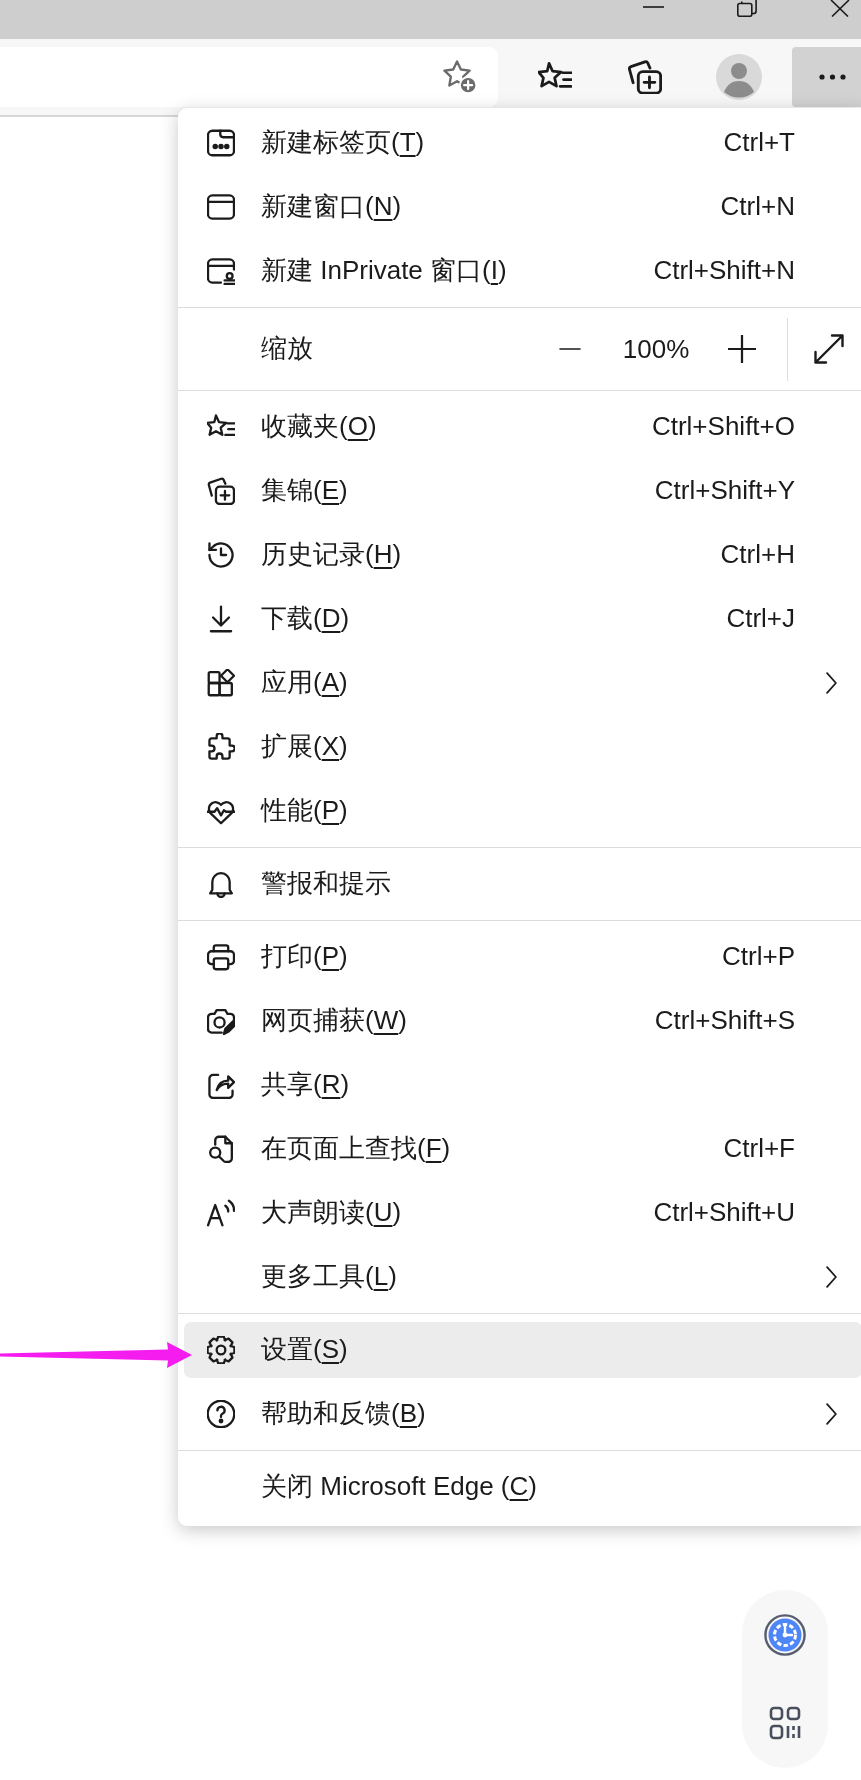 This screenshot has width=861, height=1780. I want to click on menu-item: 应用(A), so click(522, 683).